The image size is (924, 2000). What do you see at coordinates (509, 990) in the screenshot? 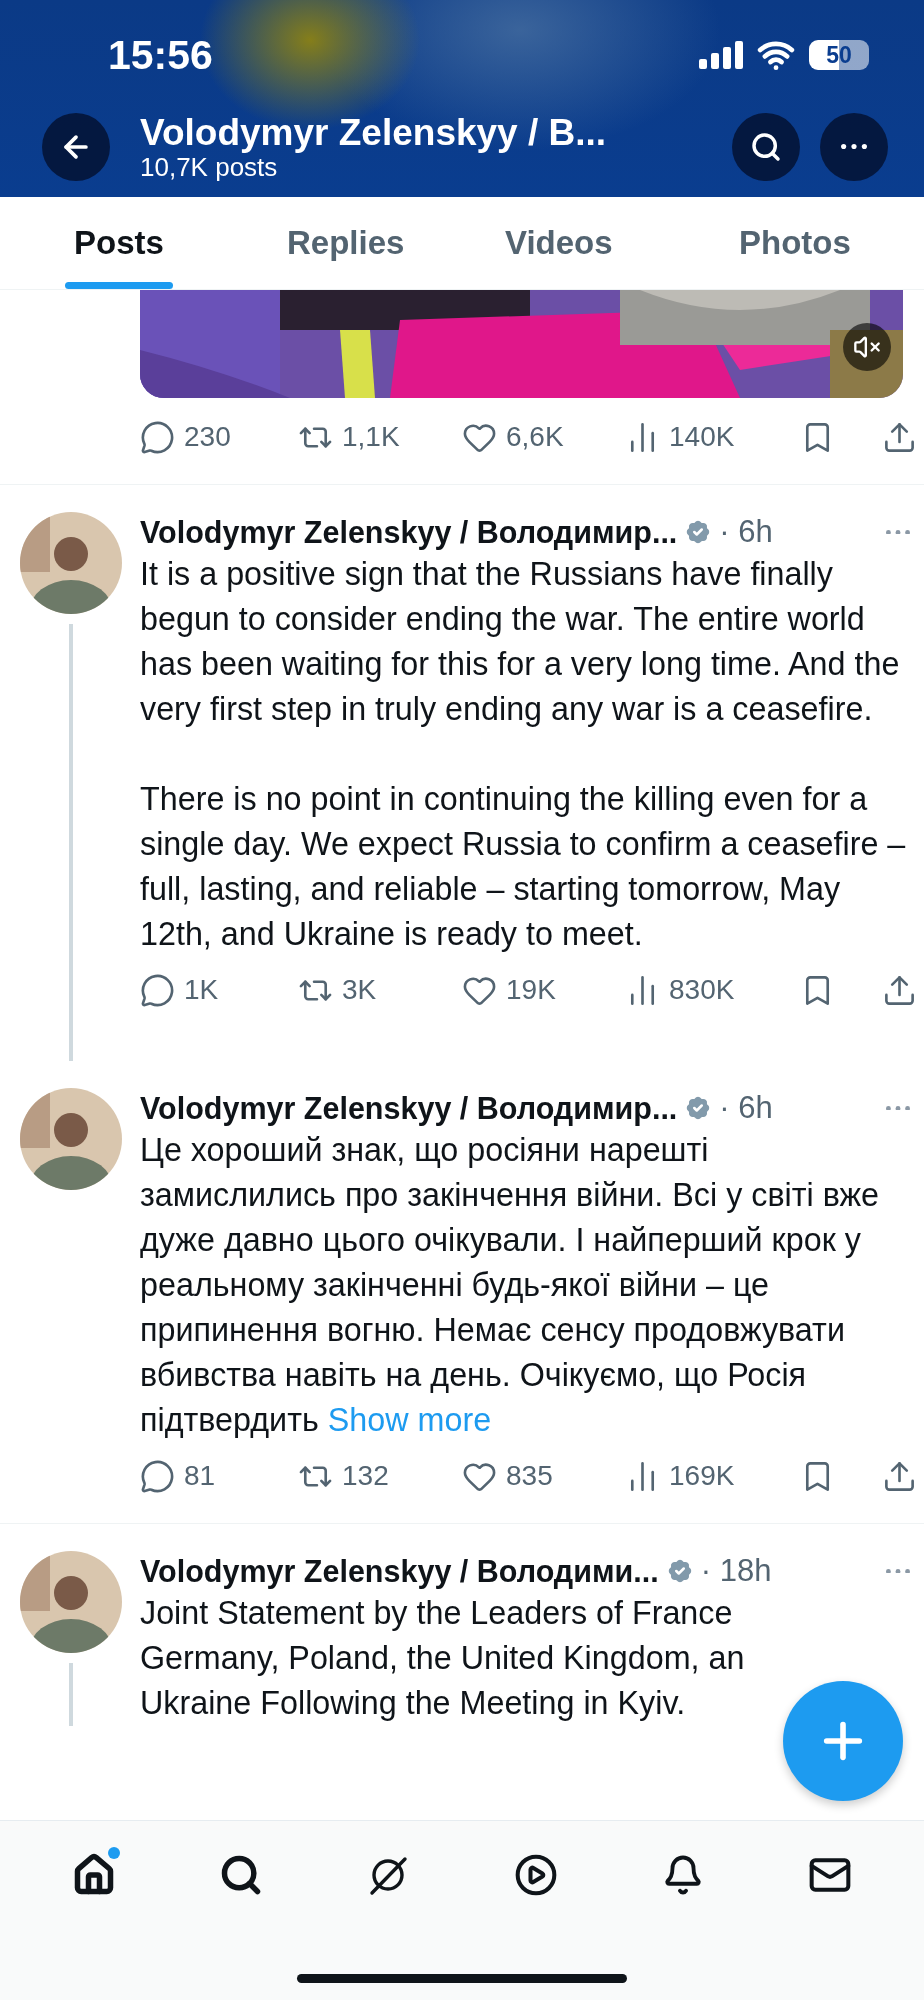
I see `like-button: 19K` at bounding box center [509, 990].